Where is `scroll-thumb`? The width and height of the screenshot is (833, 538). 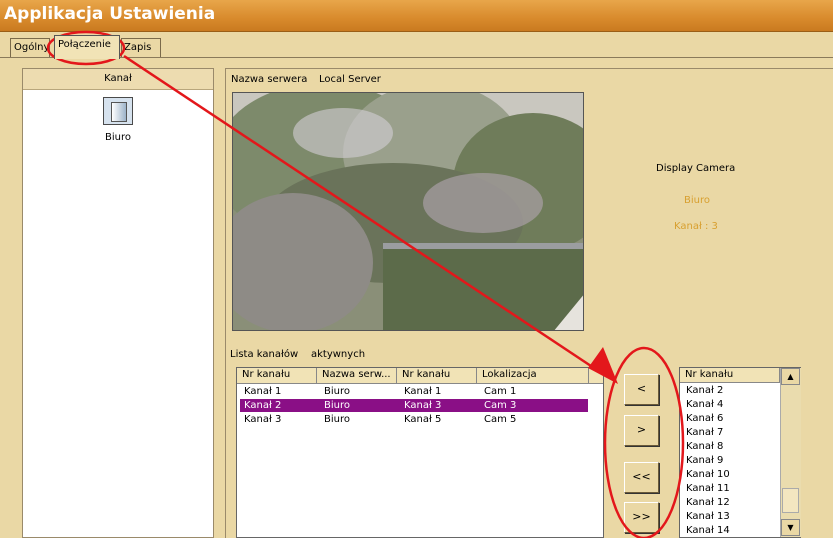 scroll-thumb is located at coordinates (790, 500).